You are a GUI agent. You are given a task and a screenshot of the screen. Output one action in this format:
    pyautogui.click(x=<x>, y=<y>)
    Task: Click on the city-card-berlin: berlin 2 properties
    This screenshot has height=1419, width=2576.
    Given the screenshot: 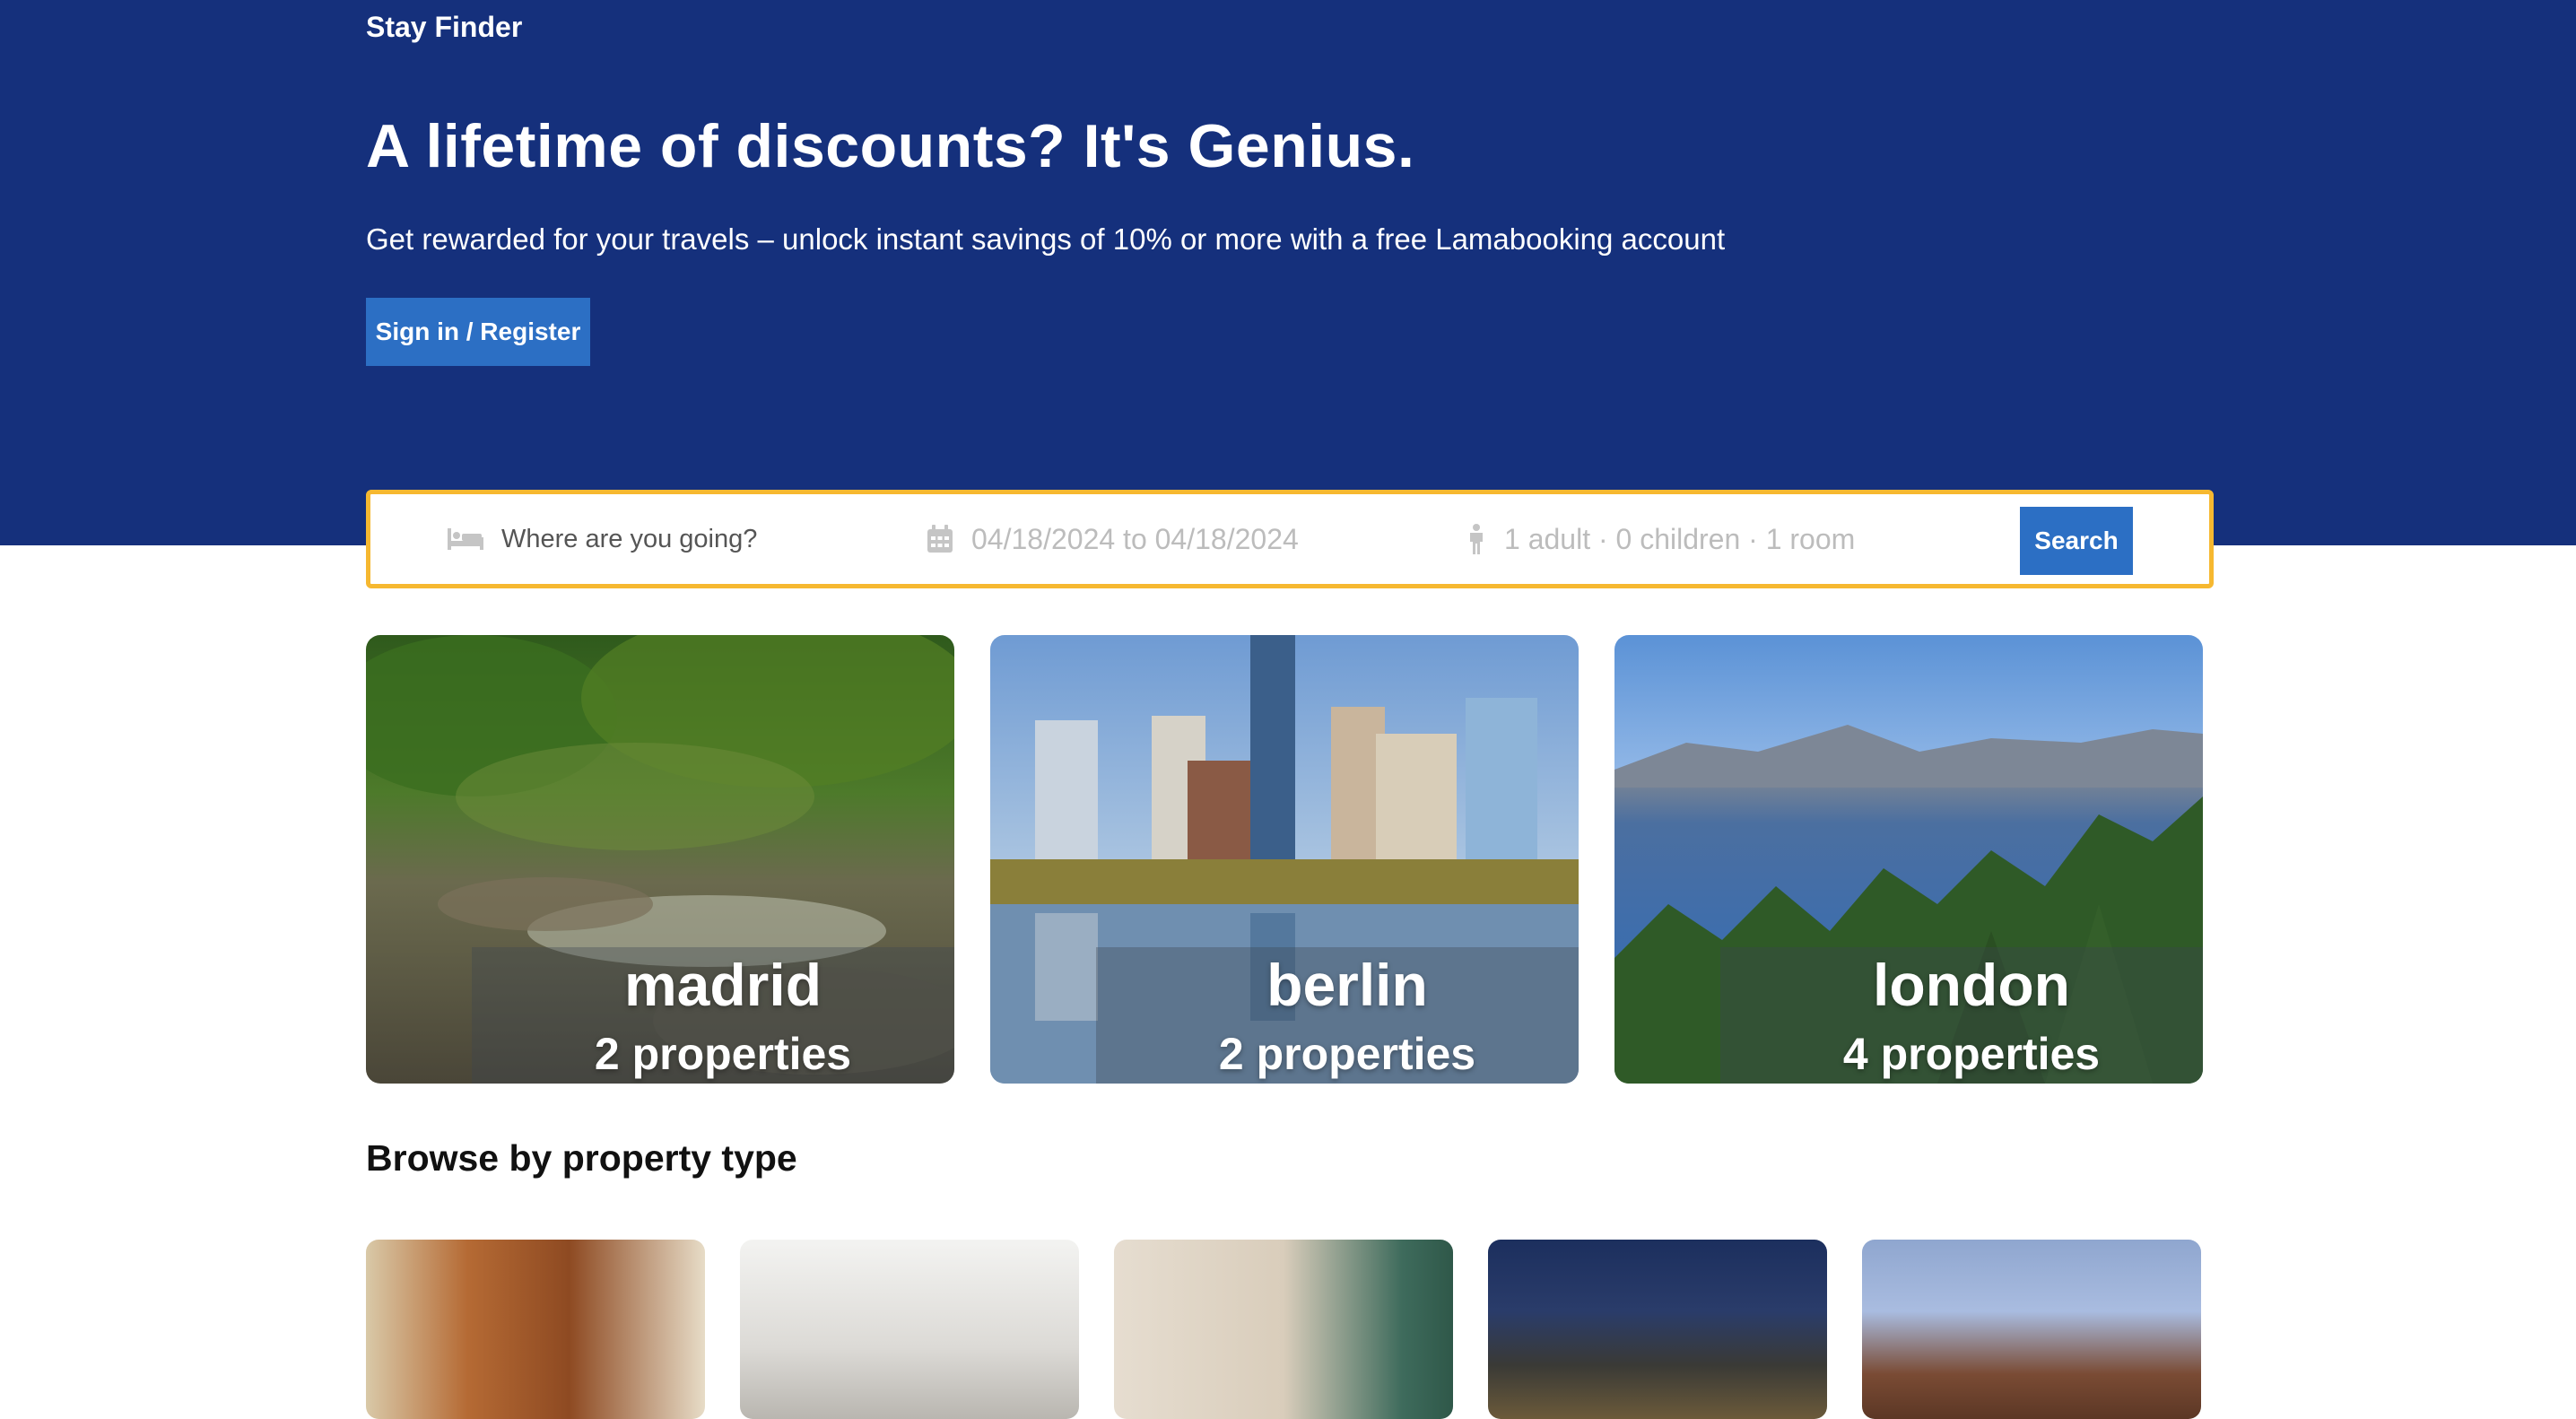 What is the action you would take?
    pyautogui.click(x=1284, y=859)
    